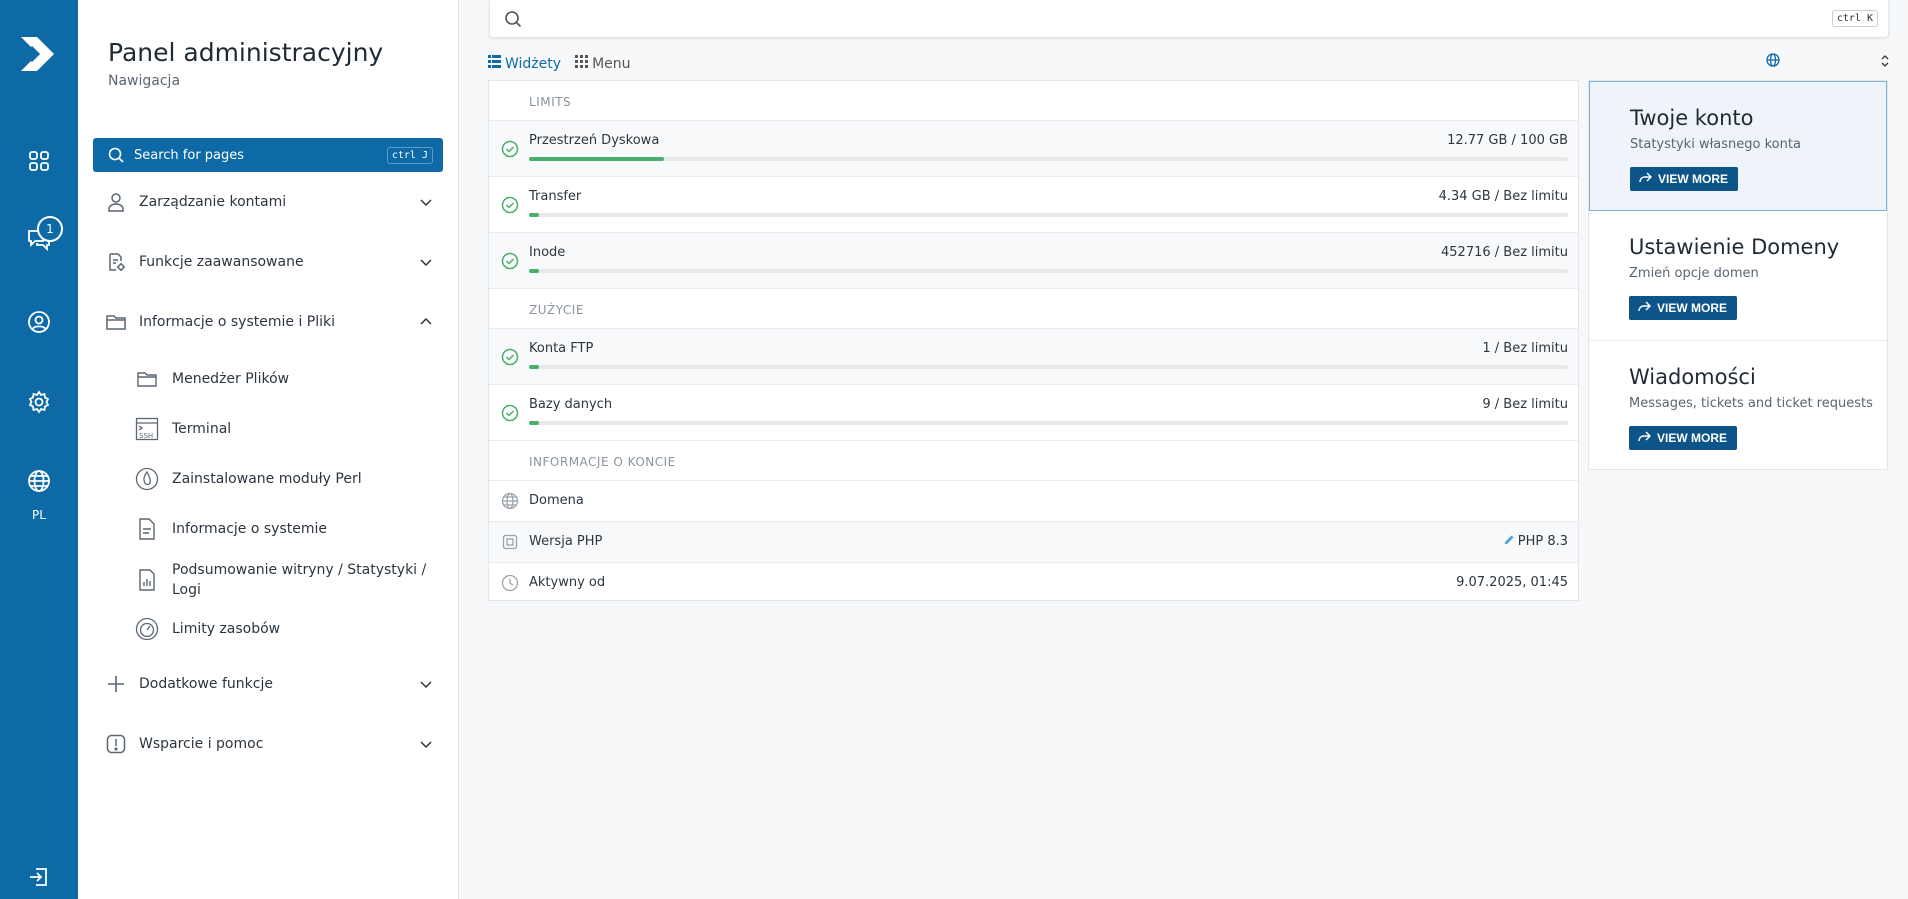 The width and height of the screenshot is (1908, 899). I want to click on language-globe-icon, so click(39, 481).